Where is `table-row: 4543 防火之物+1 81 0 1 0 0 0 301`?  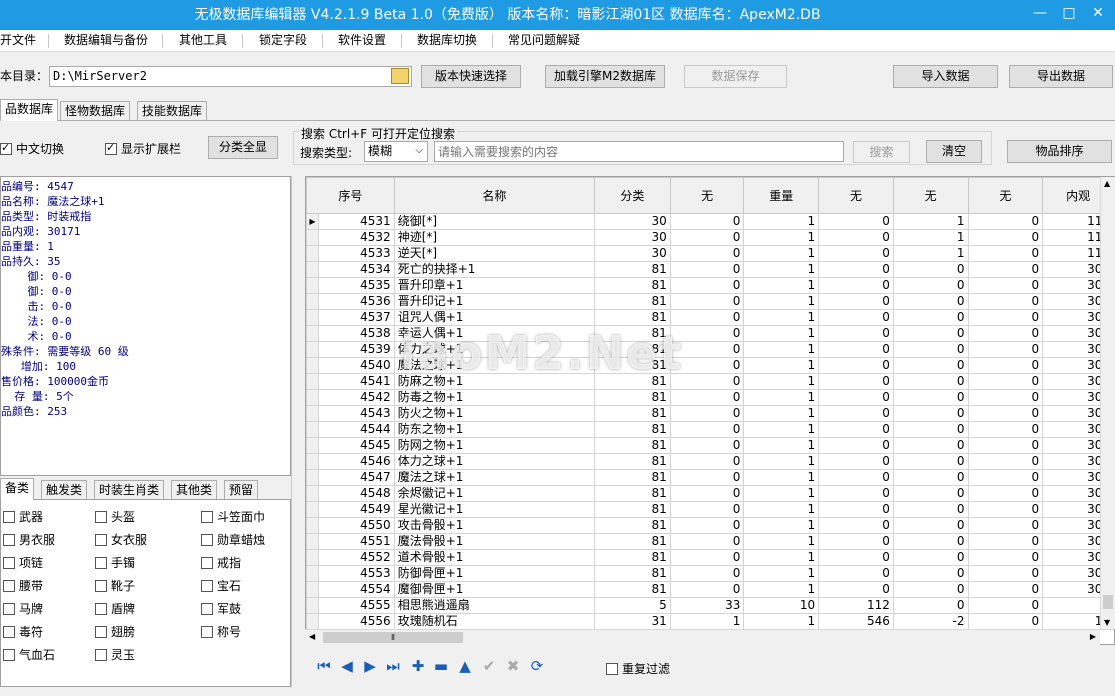
table-row: 4543 防火之物+1 81 0 1 0 0 0 301 is located at coordinates (710, 413).